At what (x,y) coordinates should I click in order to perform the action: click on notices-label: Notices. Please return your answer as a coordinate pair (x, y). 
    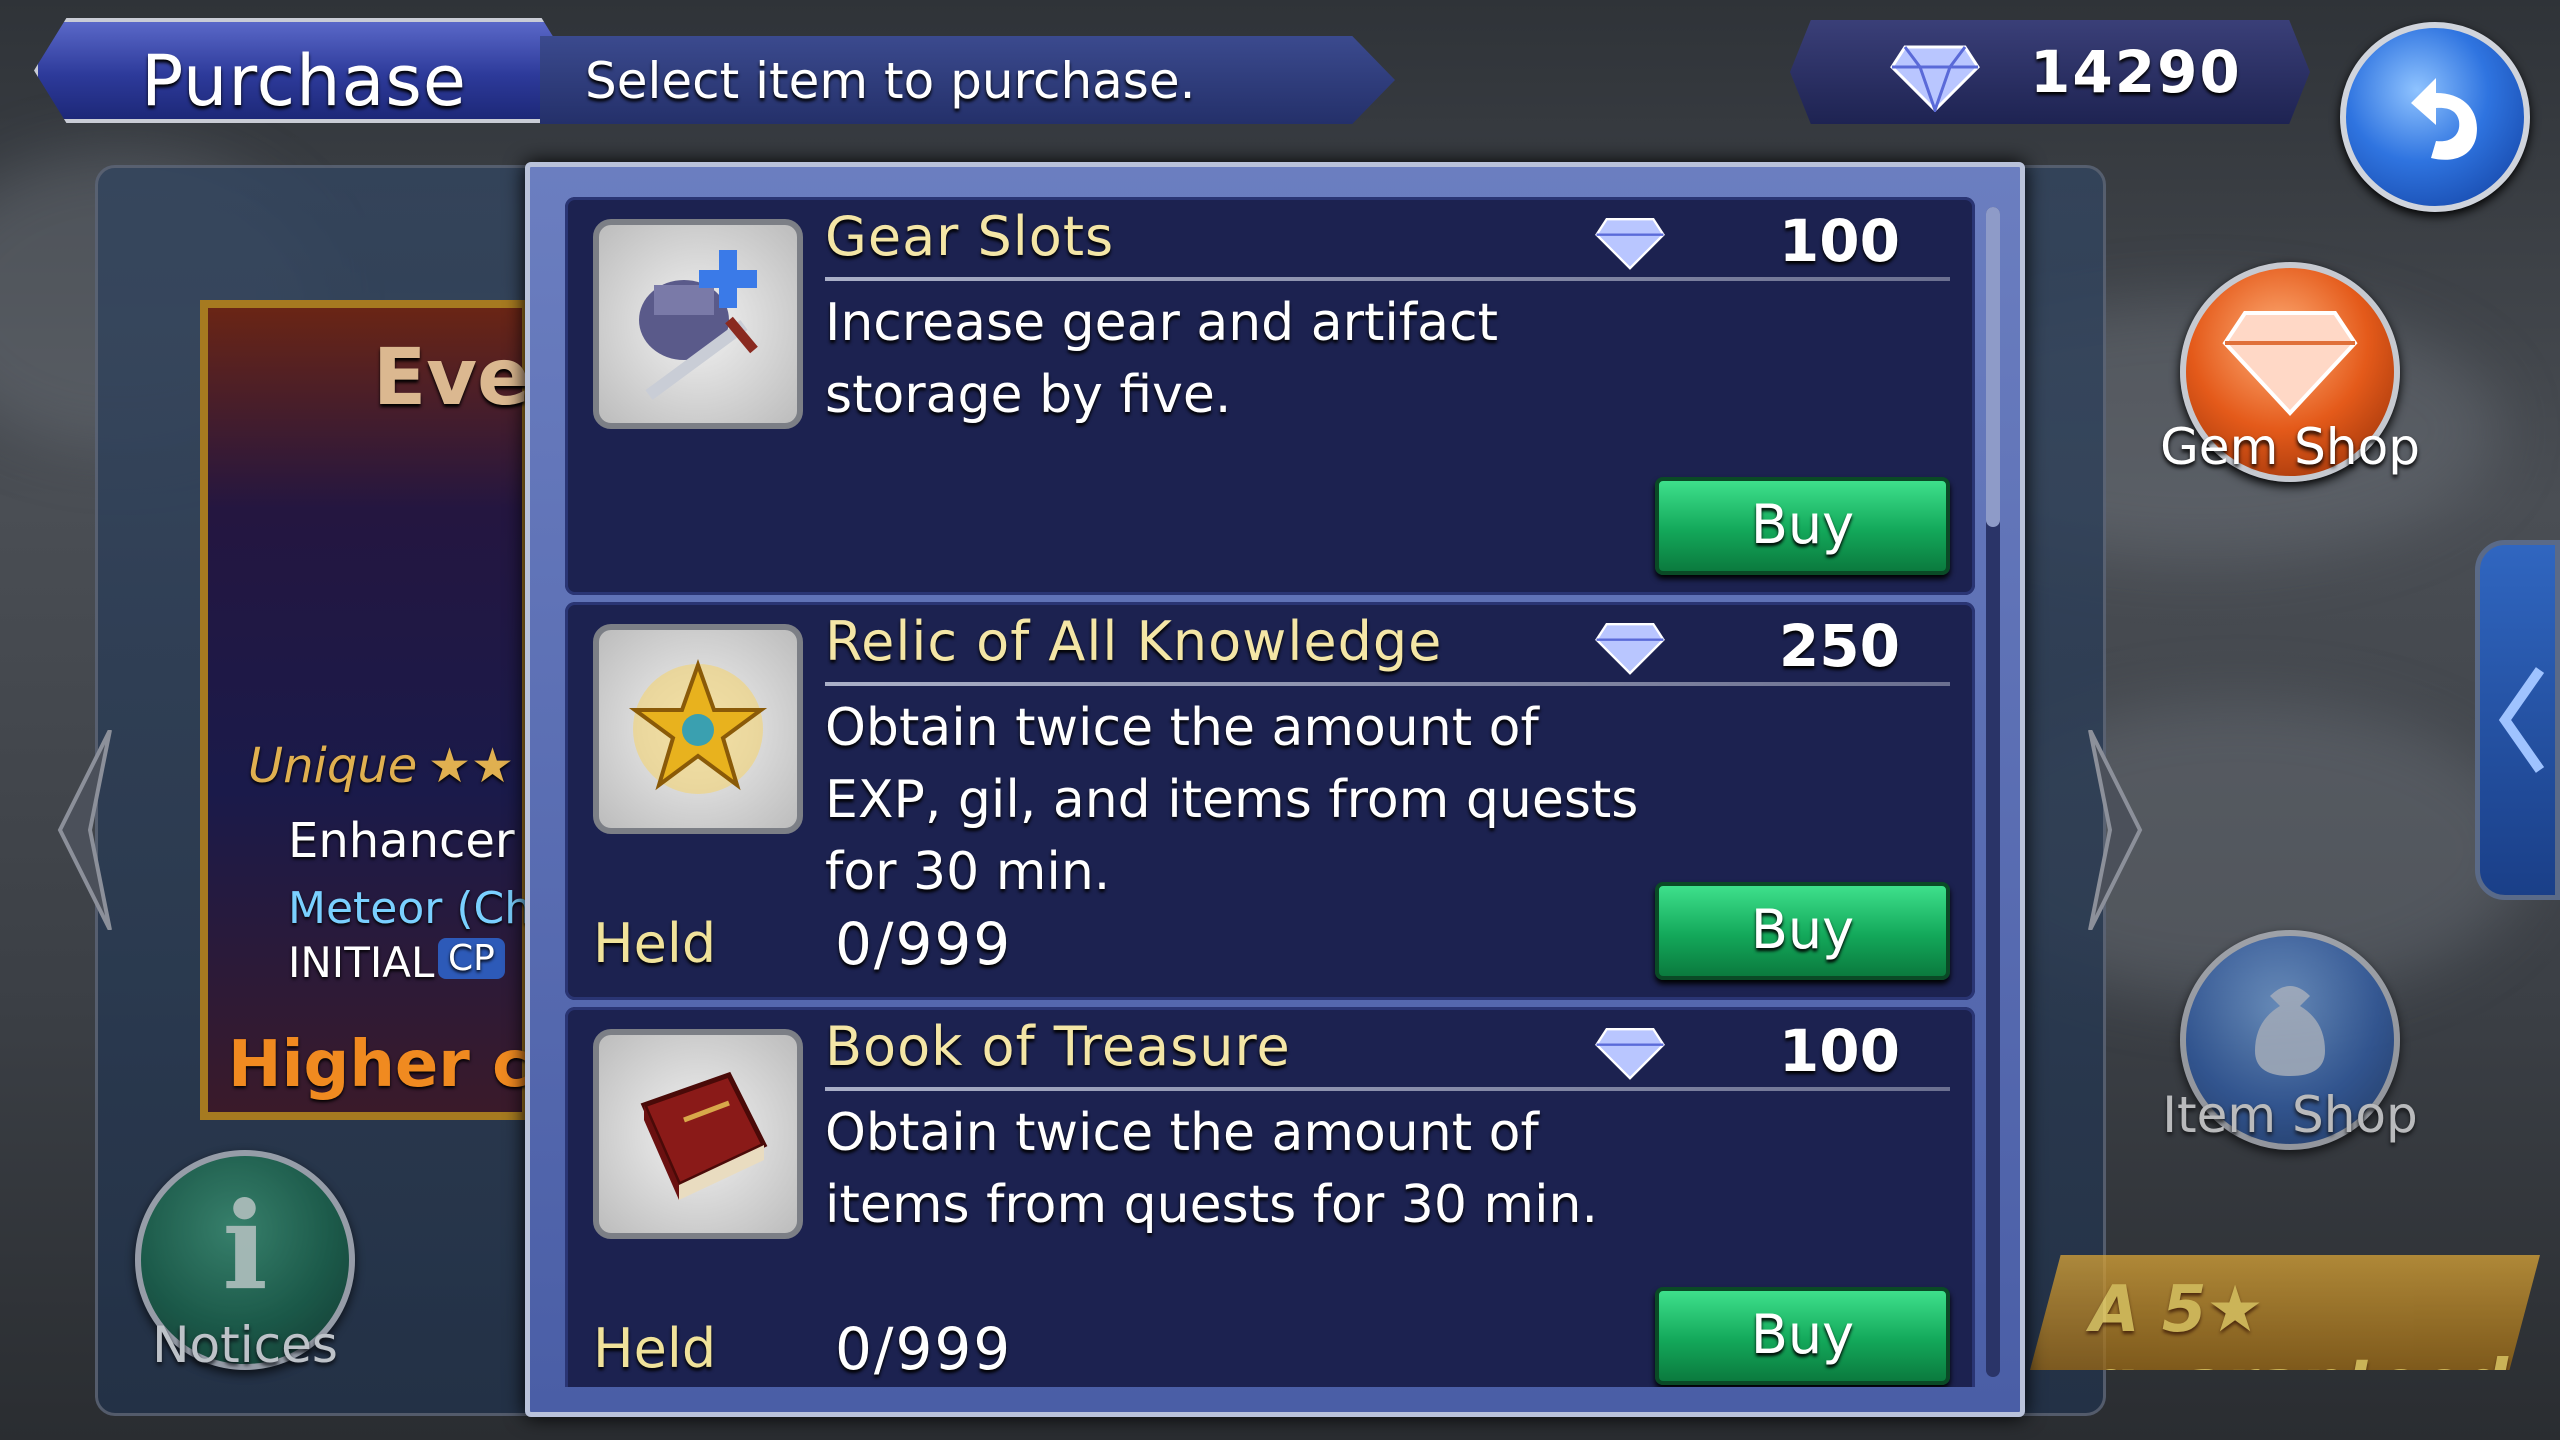
    Looking at the image, I should click on (245, 1345).